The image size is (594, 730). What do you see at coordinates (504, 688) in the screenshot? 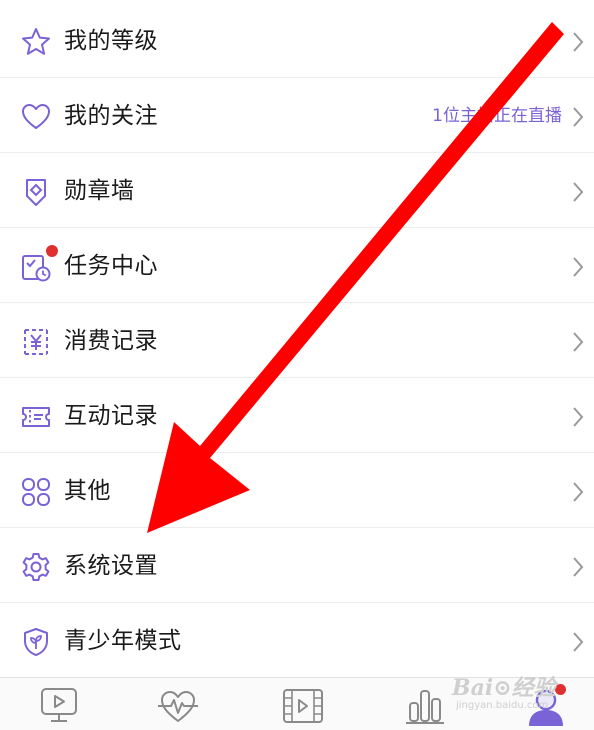
I see `watermark-logo: Bai⊙经验` at bounding box center [504, 688].